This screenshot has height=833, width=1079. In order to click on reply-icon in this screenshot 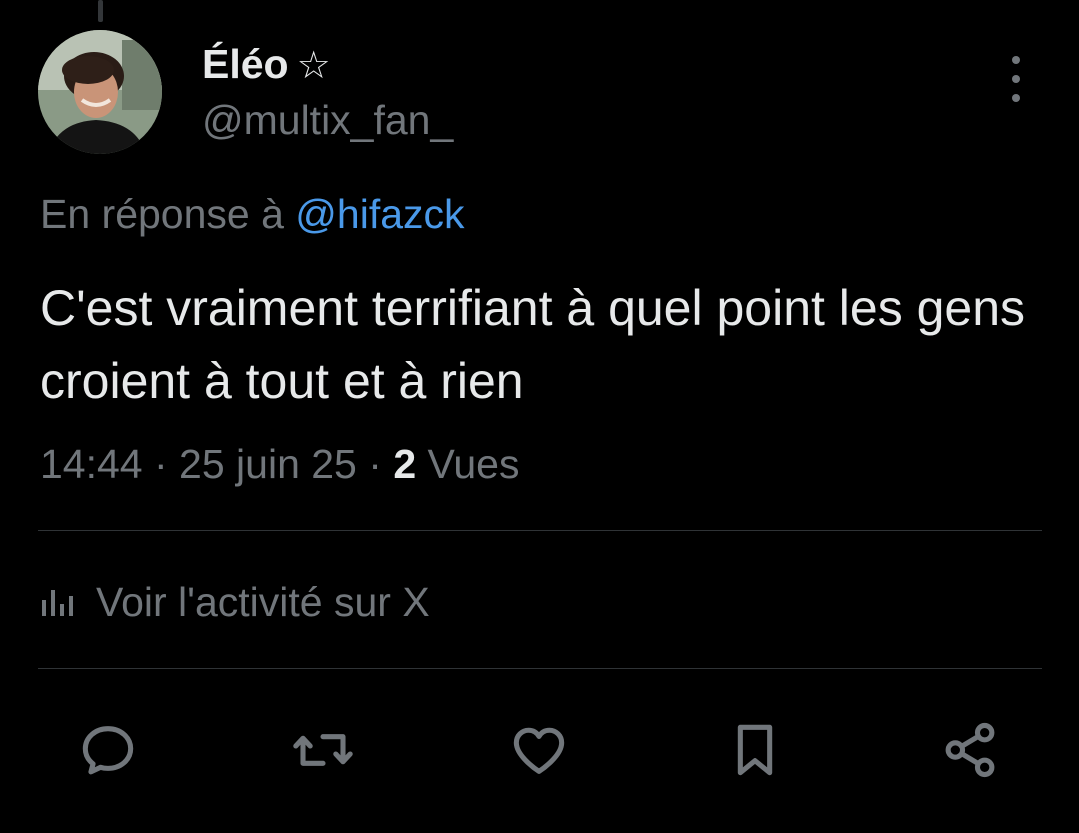, I will do `click(108, 750)`.